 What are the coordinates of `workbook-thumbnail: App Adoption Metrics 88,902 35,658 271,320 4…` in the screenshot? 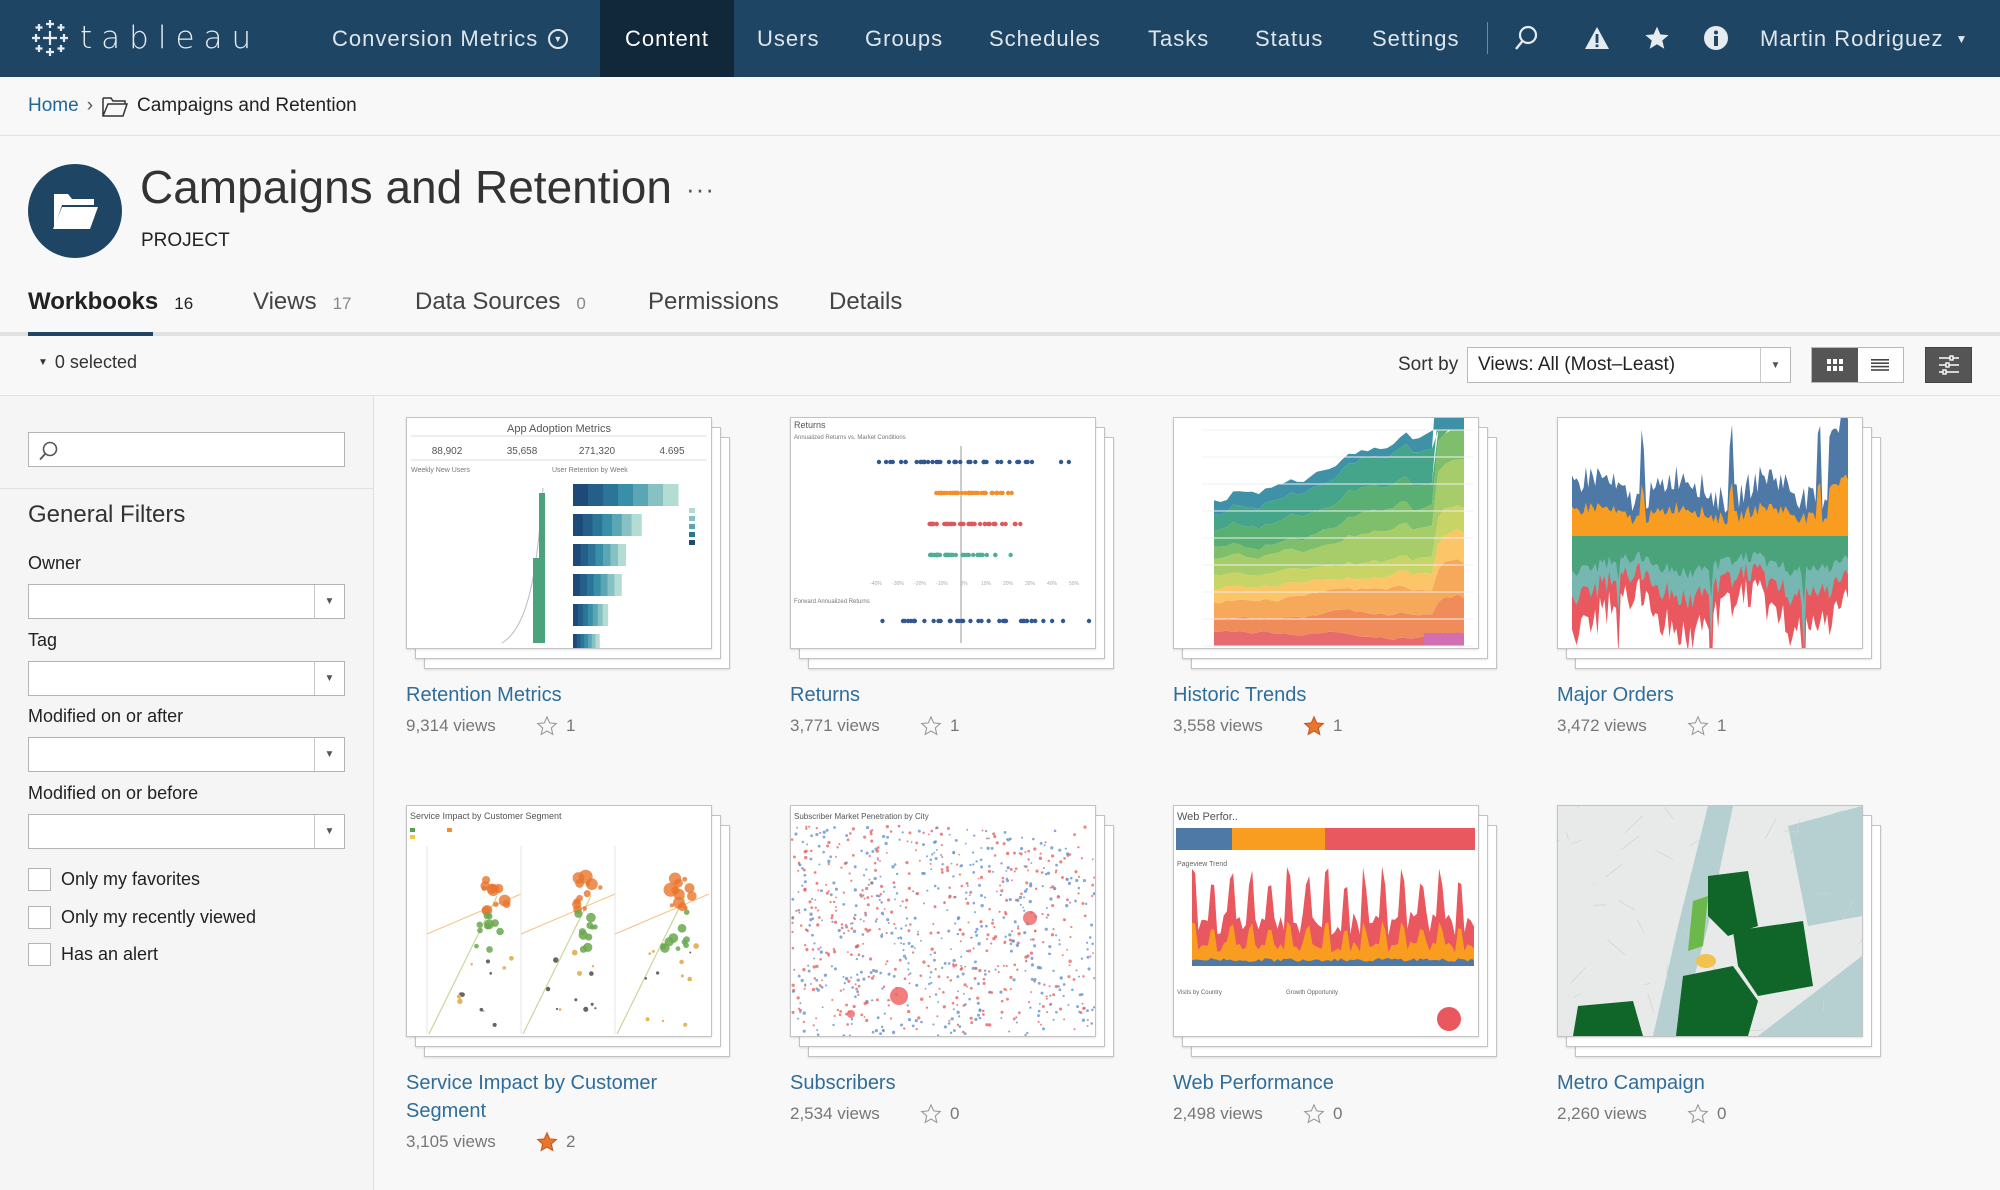 It's located at (576, 543).